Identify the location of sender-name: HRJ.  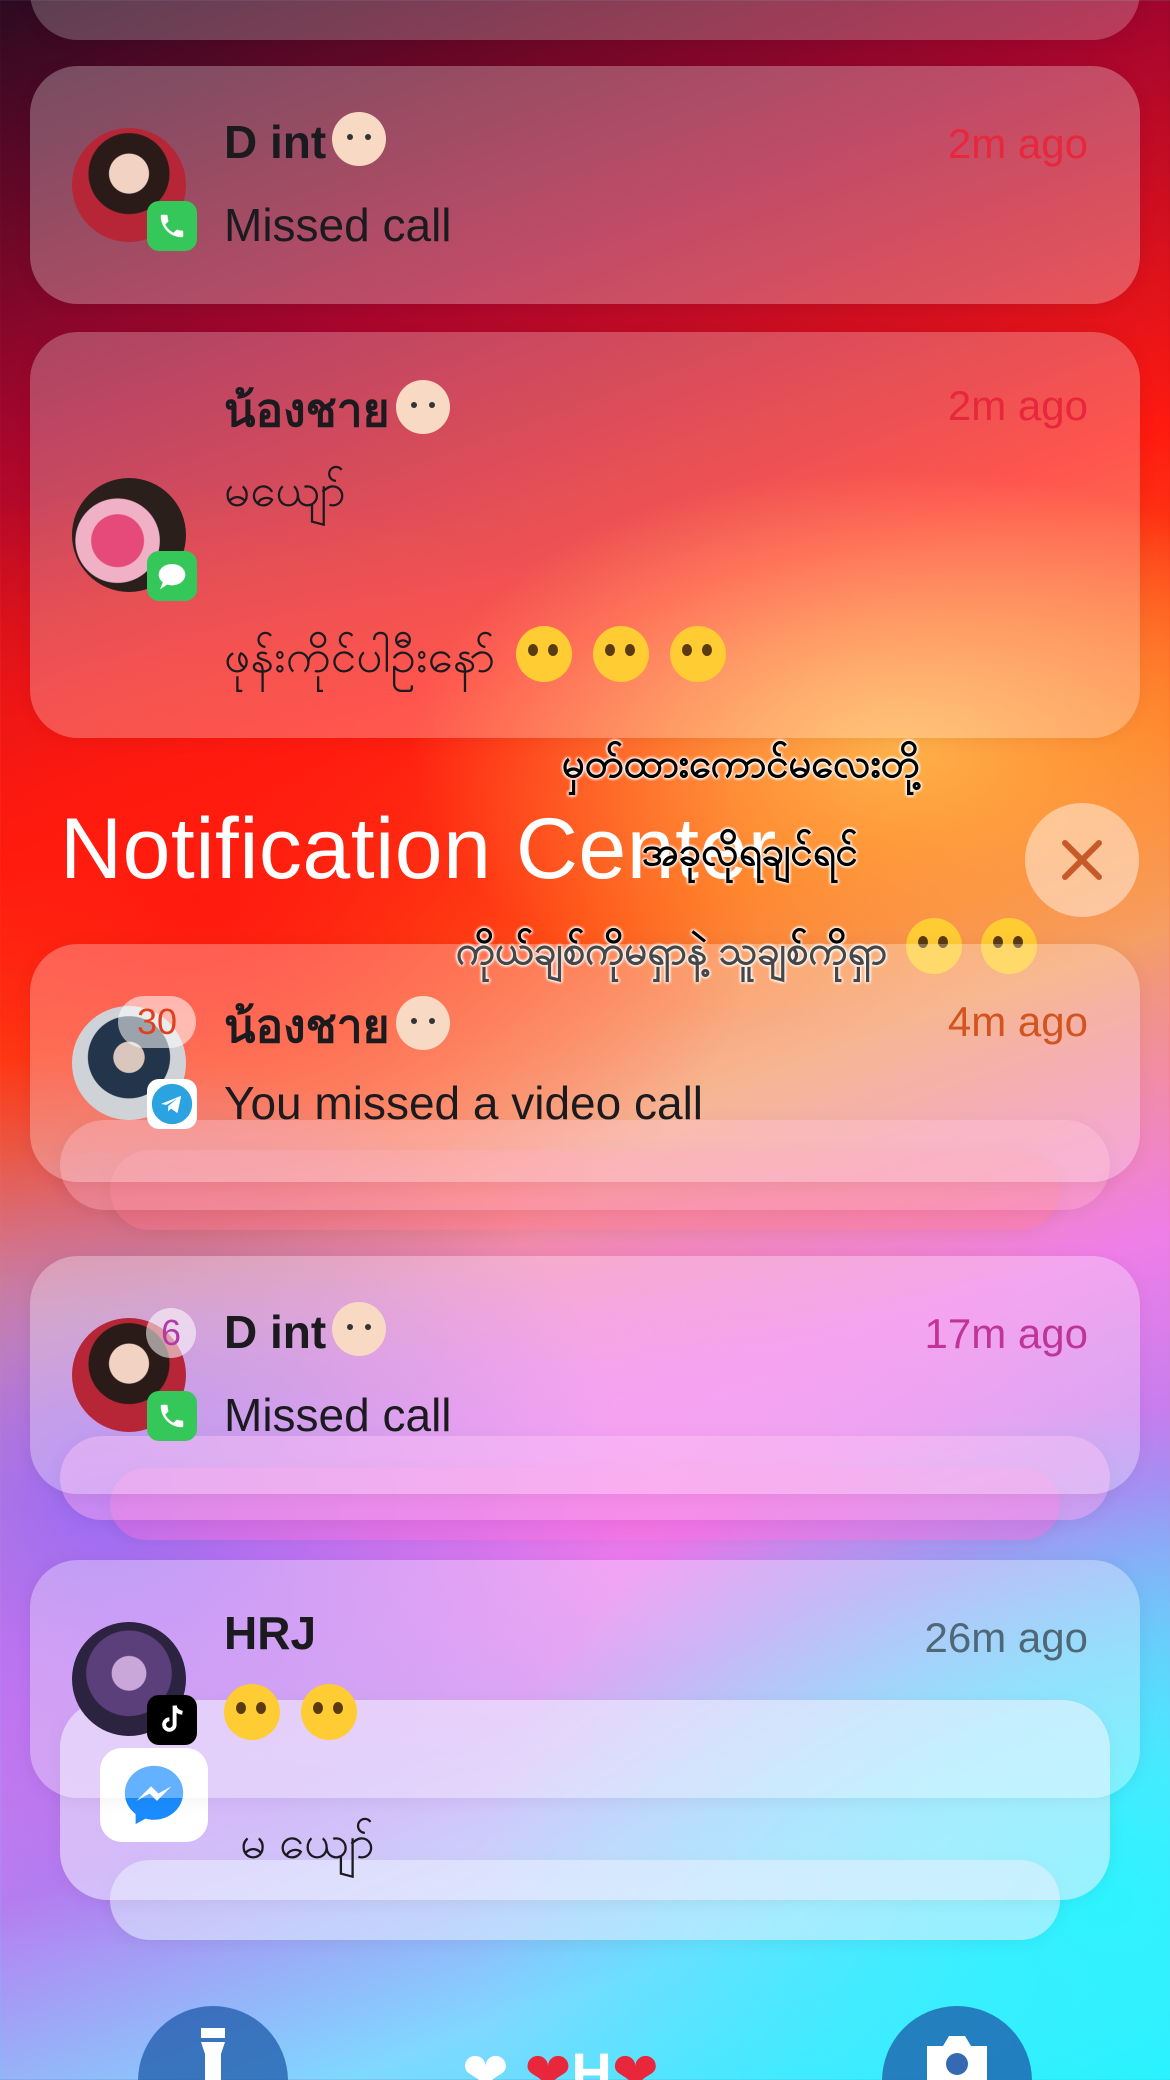
(270, 1633).